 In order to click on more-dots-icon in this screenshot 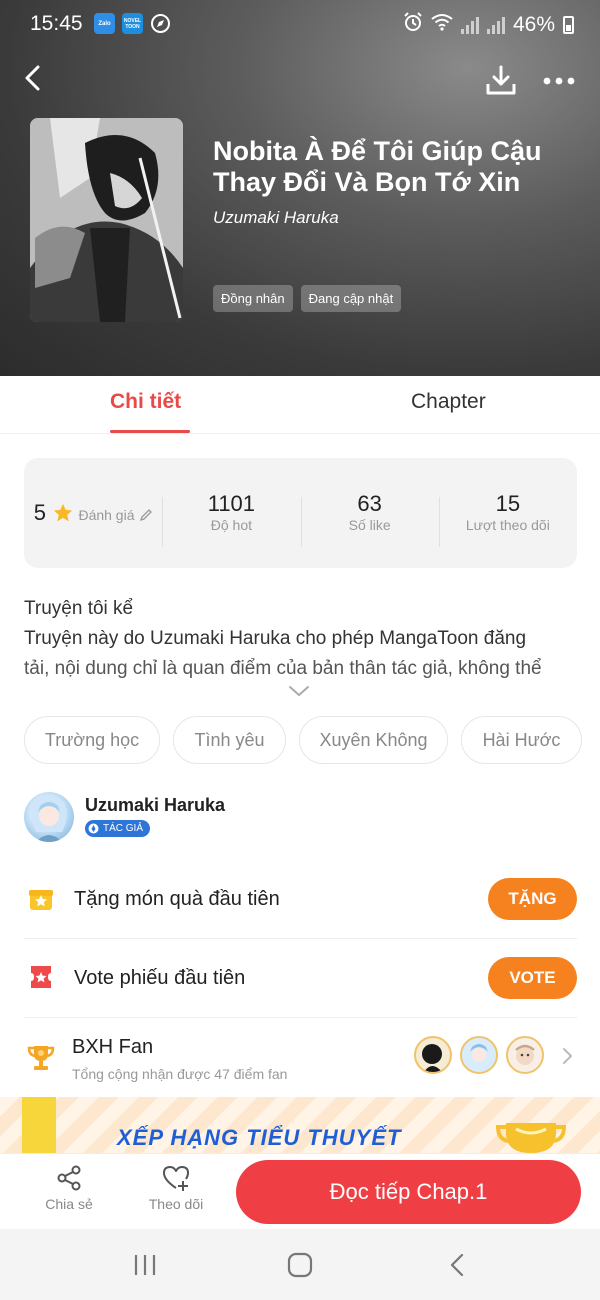, I will do `click(559, 81)`.